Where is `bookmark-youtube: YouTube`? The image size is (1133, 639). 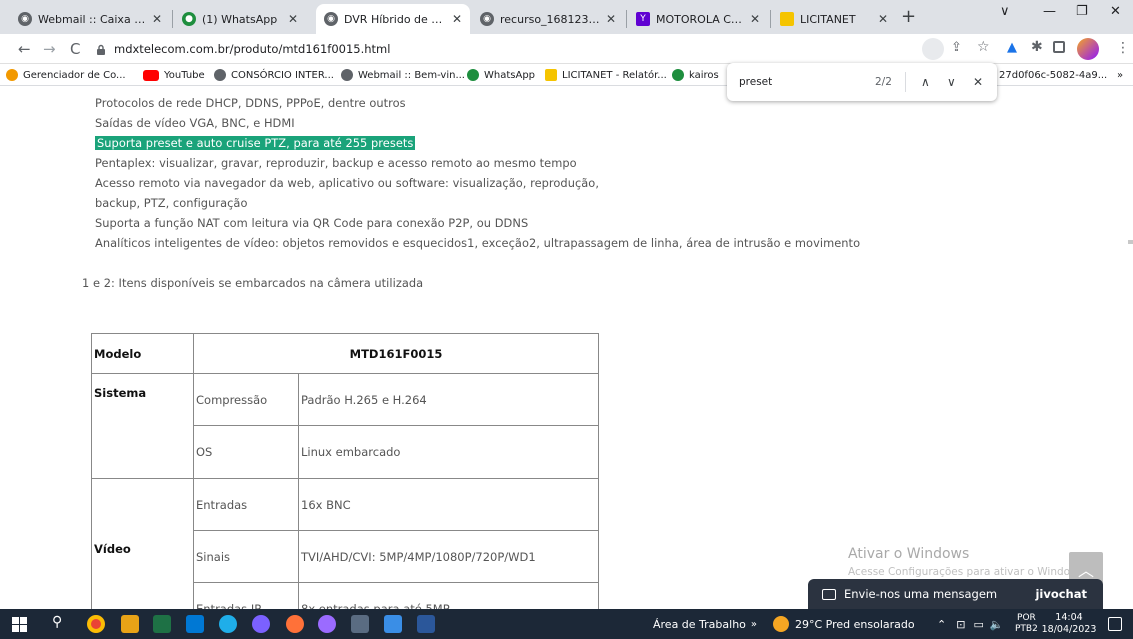
bookmark-youtube: YouTube is located at coordinates (174, 75).